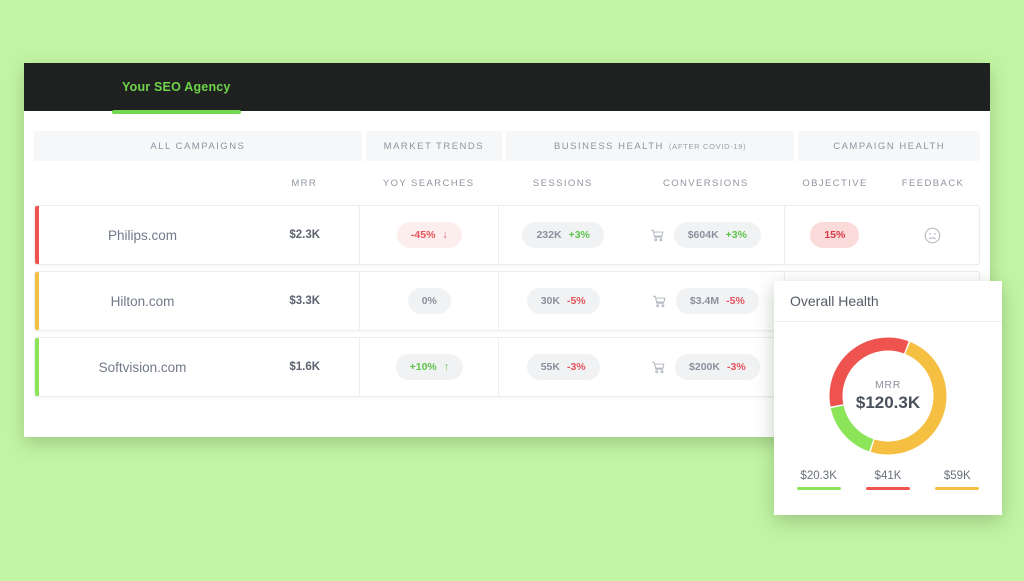 This screenshot has width=1024, height=581. Describe the element at coordinates (735, 301) in the screenshot. I see `conversions-delta: -5%` at that location.